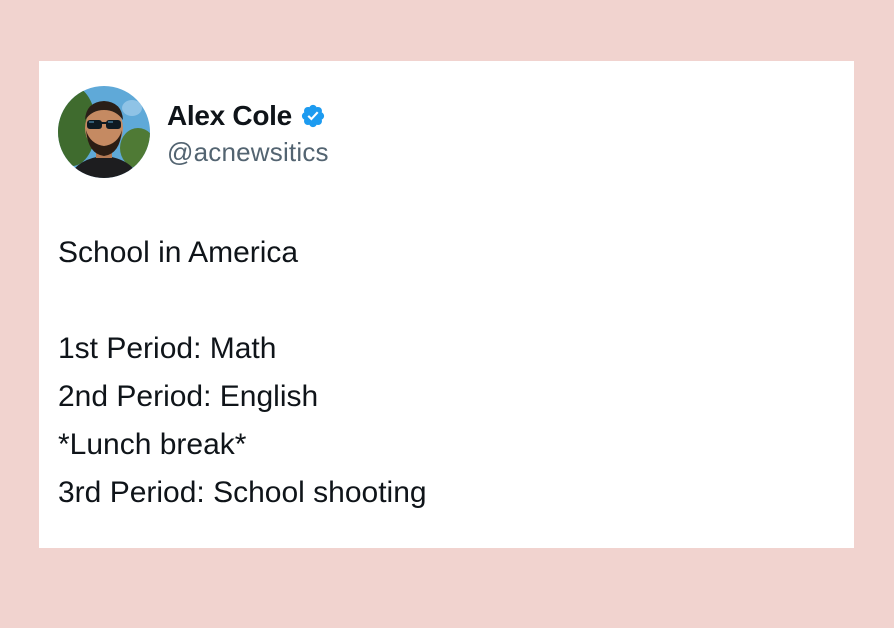 The image size is (894, 628). I want to click on tweet-line: 1st Period: Math, so click(167, 348).